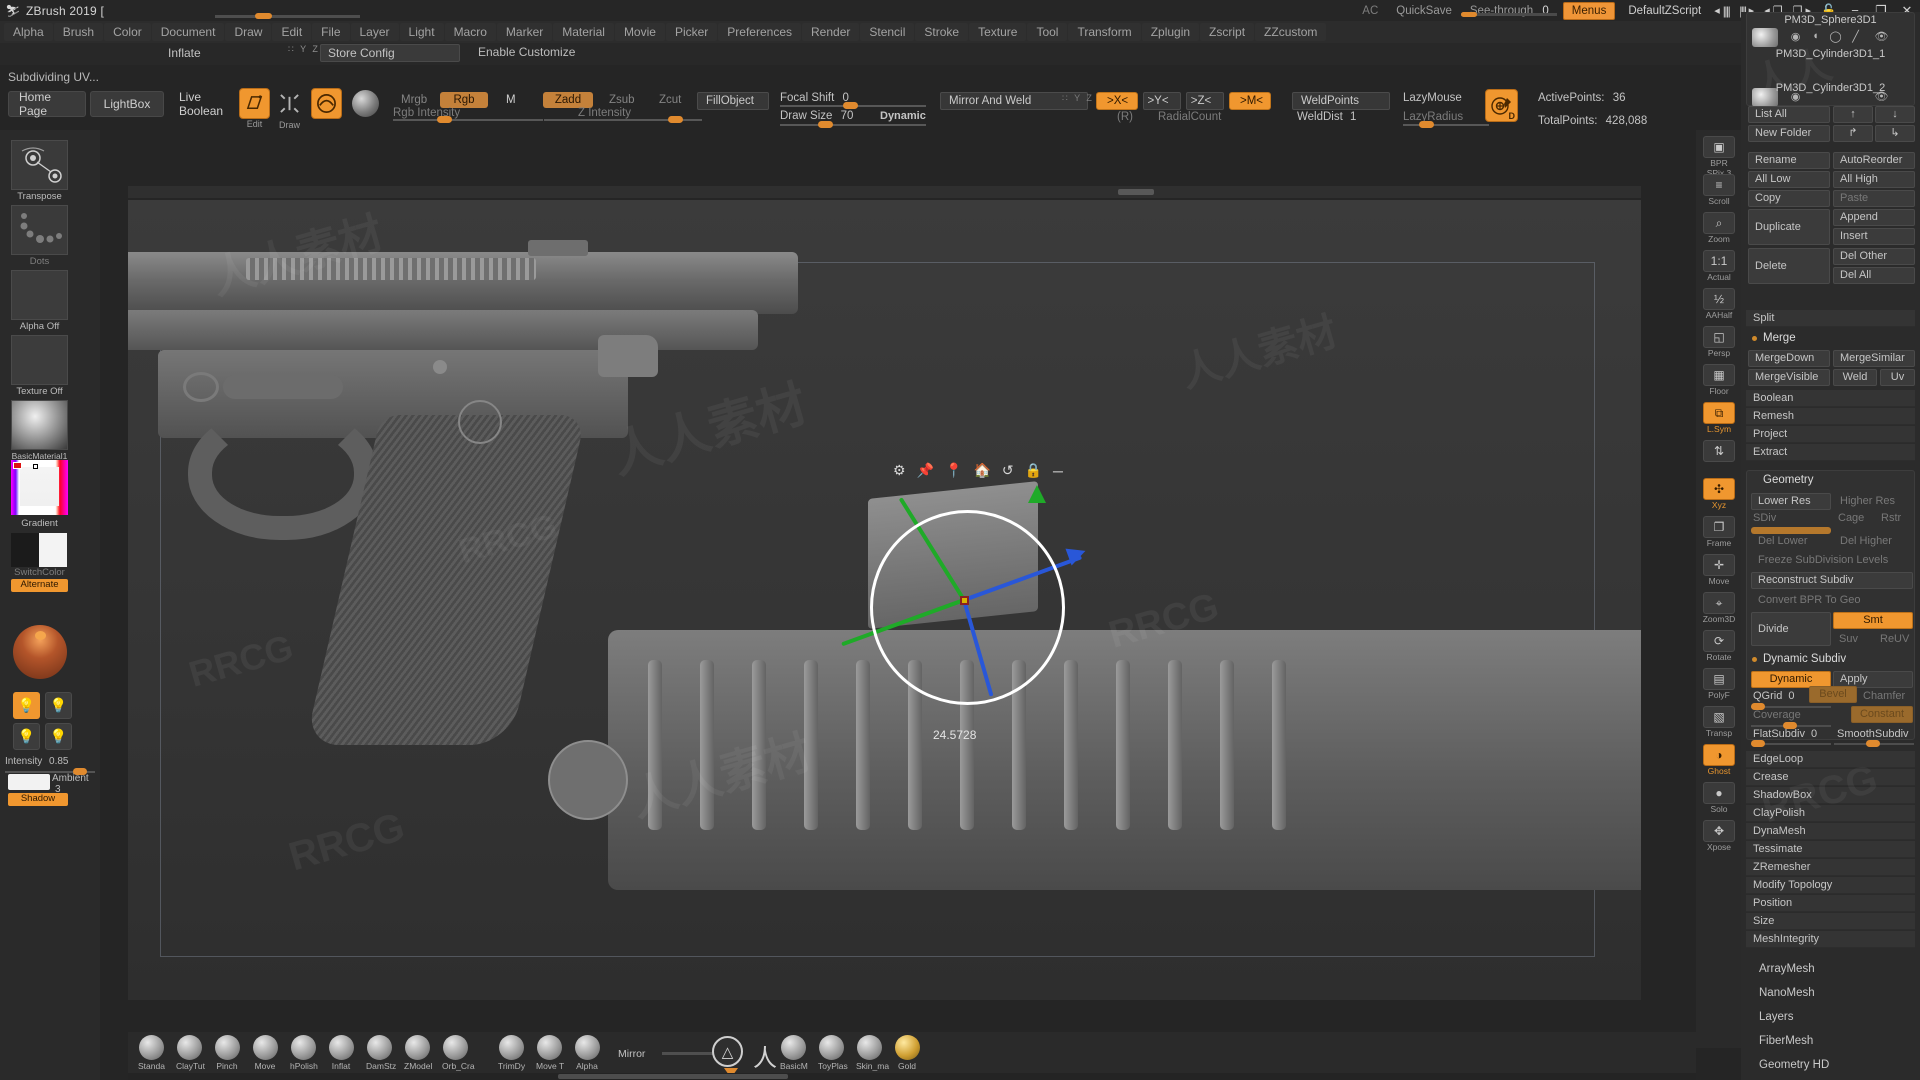  Describe the element at coordinates (292, 32) in the screenshot. I see `menu-item-edit: Edit` at that location.